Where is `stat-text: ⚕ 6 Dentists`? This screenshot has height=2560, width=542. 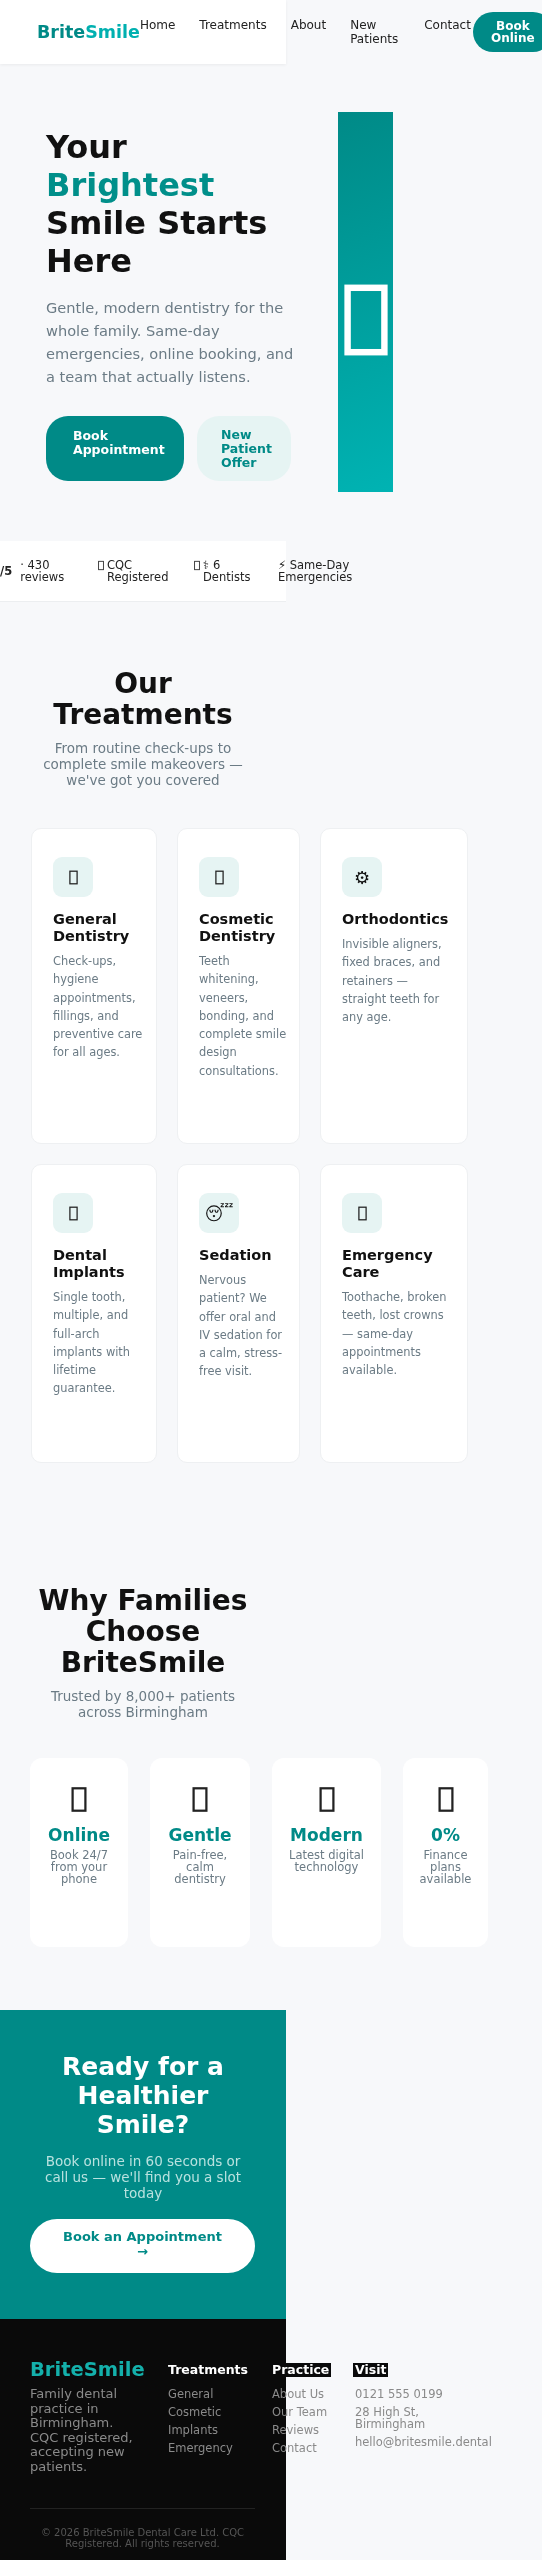
stat-text: ⚕ 6 Dentists is located at coordinates (227, 571).